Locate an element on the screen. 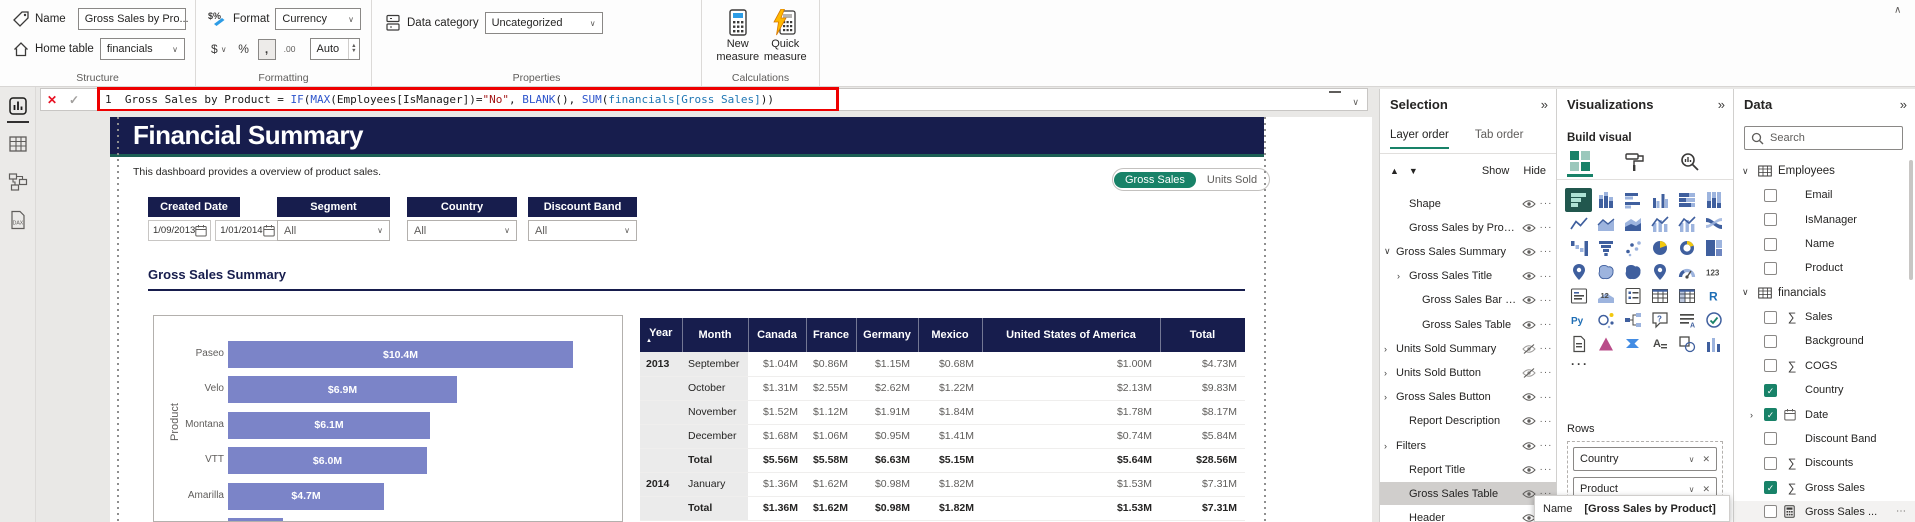 This screenshot has width=1915, height=522. visual-icon-table is located at coordinates (1659, 296).